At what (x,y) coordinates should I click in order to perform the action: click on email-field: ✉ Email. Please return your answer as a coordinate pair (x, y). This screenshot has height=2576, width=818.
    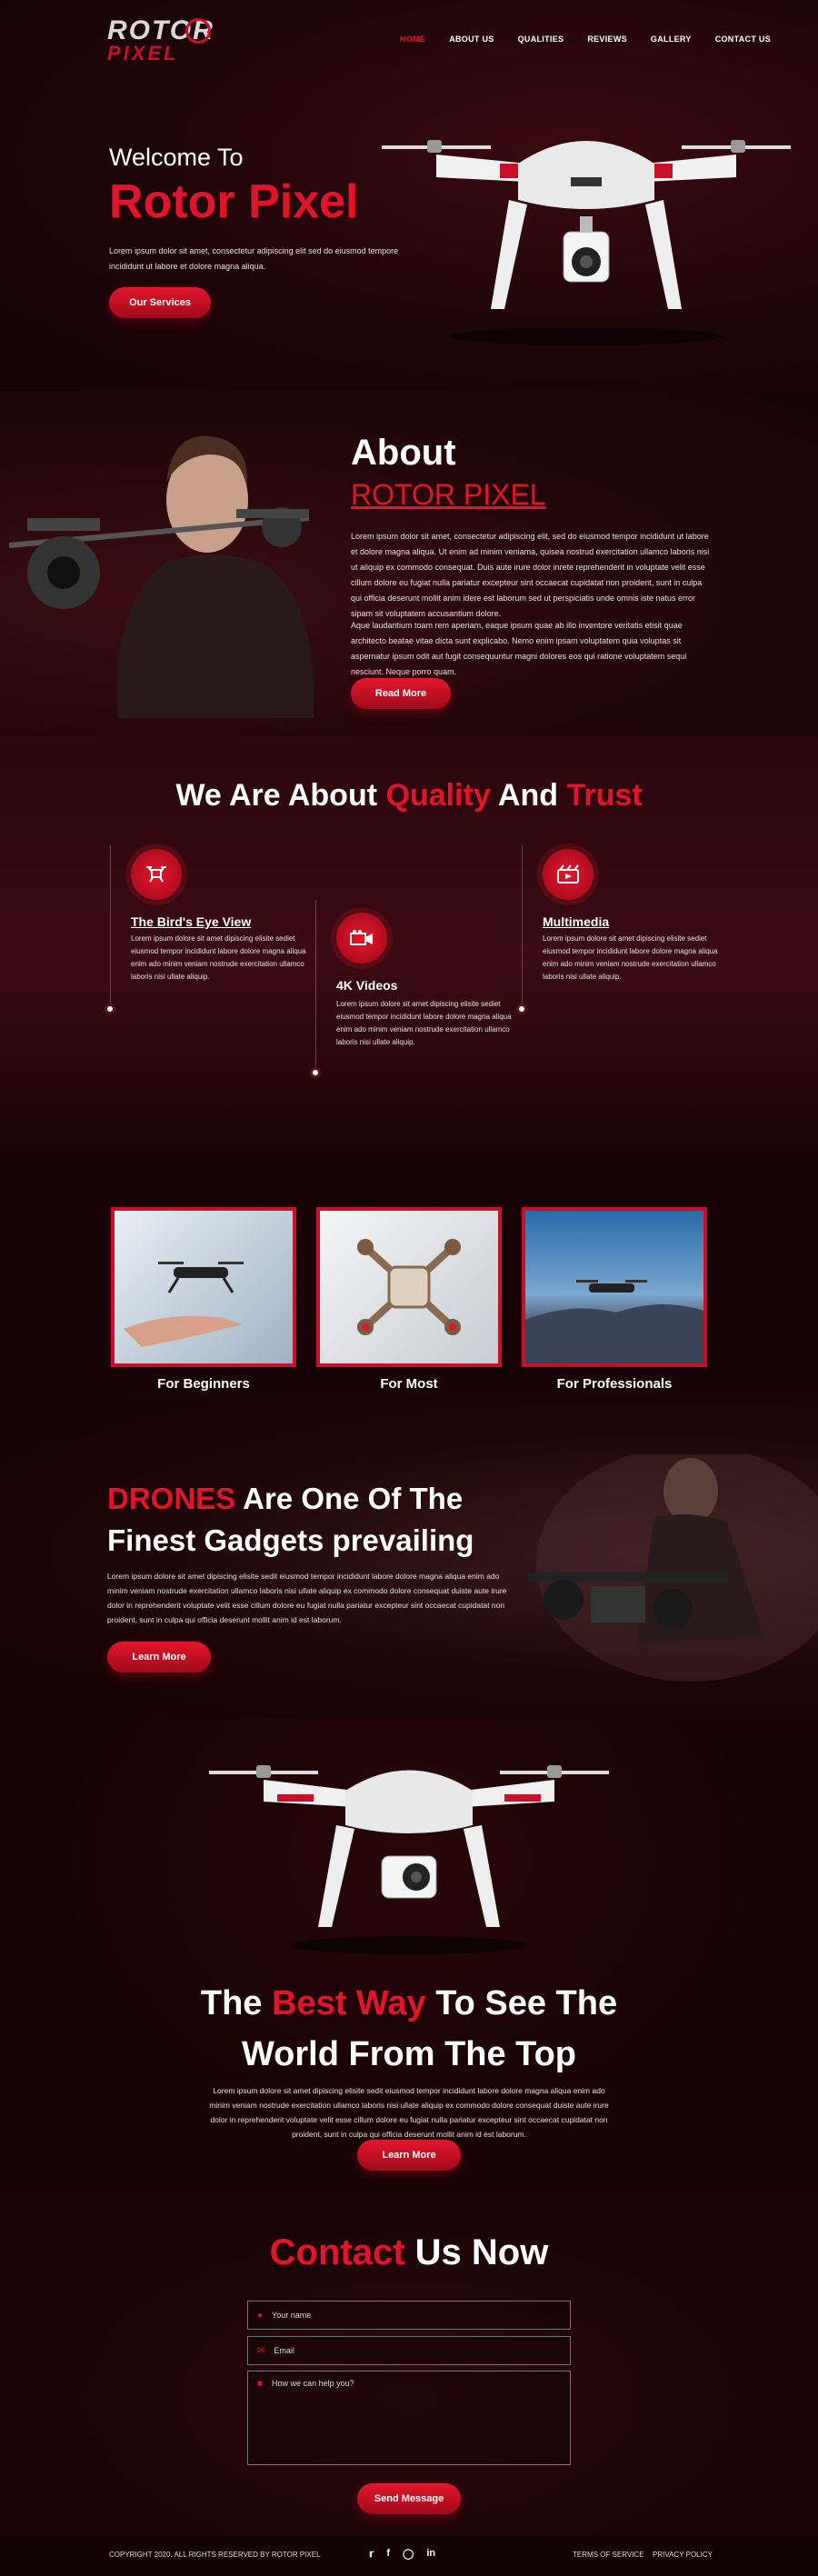
    Looking at the image, I should click on (409, 2350).